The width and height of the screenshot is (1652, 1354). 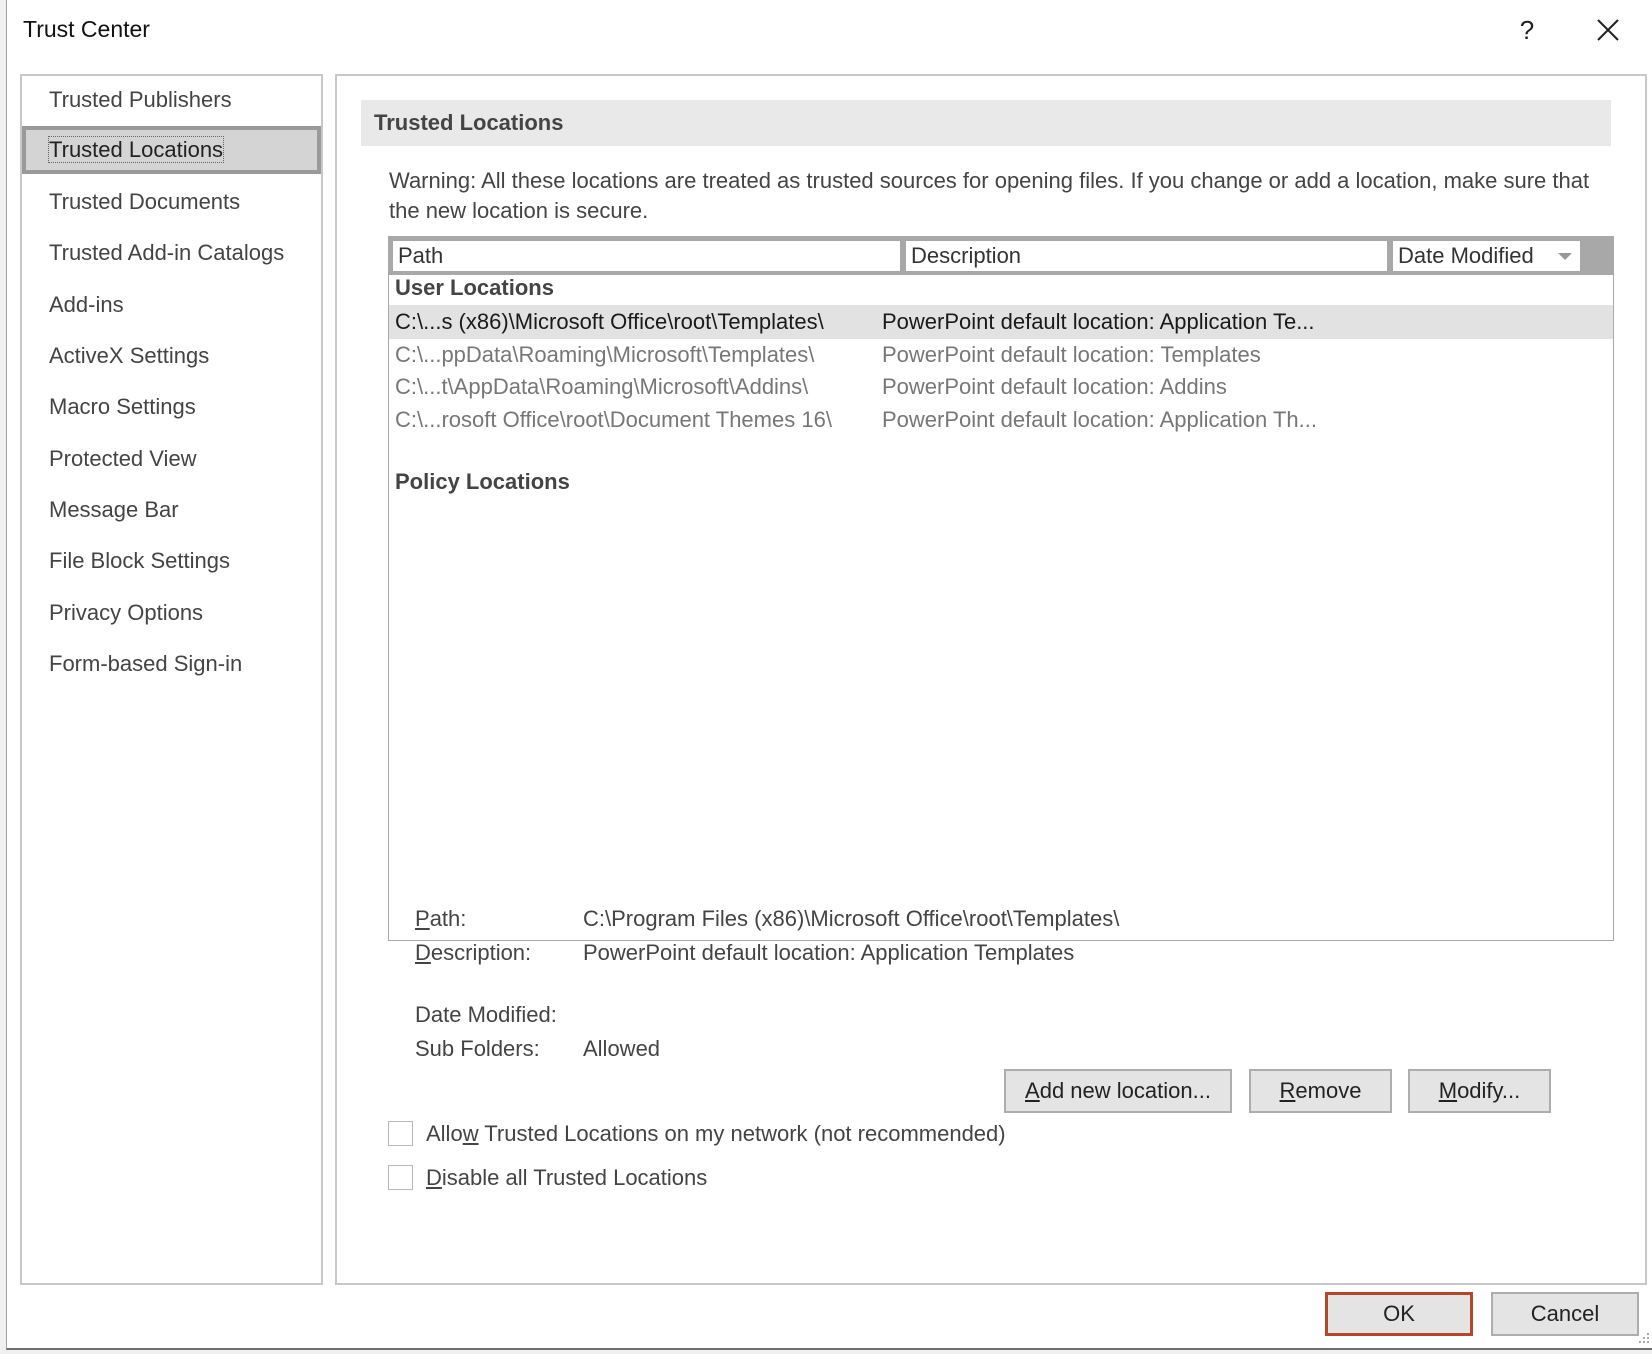 What do you see at coordinates (171, 459) in the screenshot?
I see `sidebar-item-protected-view: Protected View` at bounding box center [171, 459].